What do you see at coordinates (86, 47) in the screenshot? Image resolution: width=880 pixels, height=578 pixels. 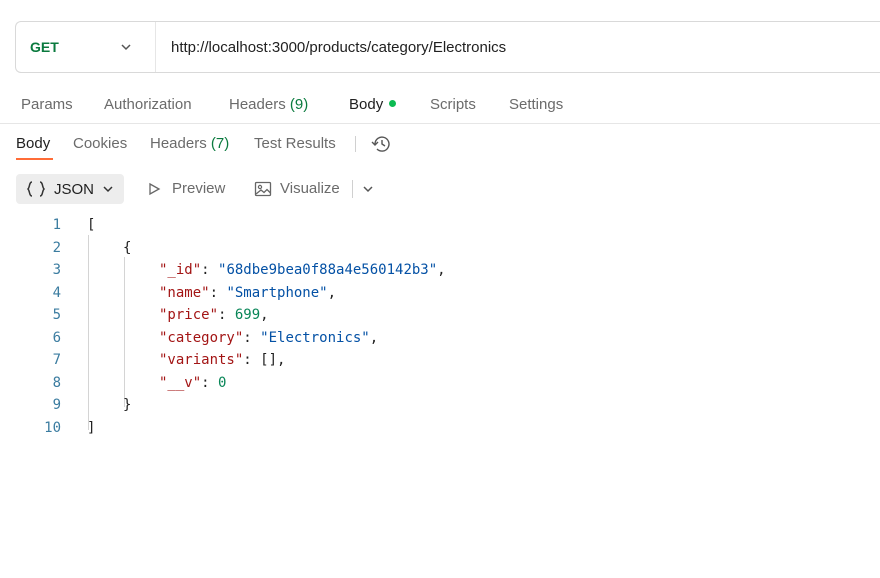 I see `method-select: GET` at bounding box center [86, 47].